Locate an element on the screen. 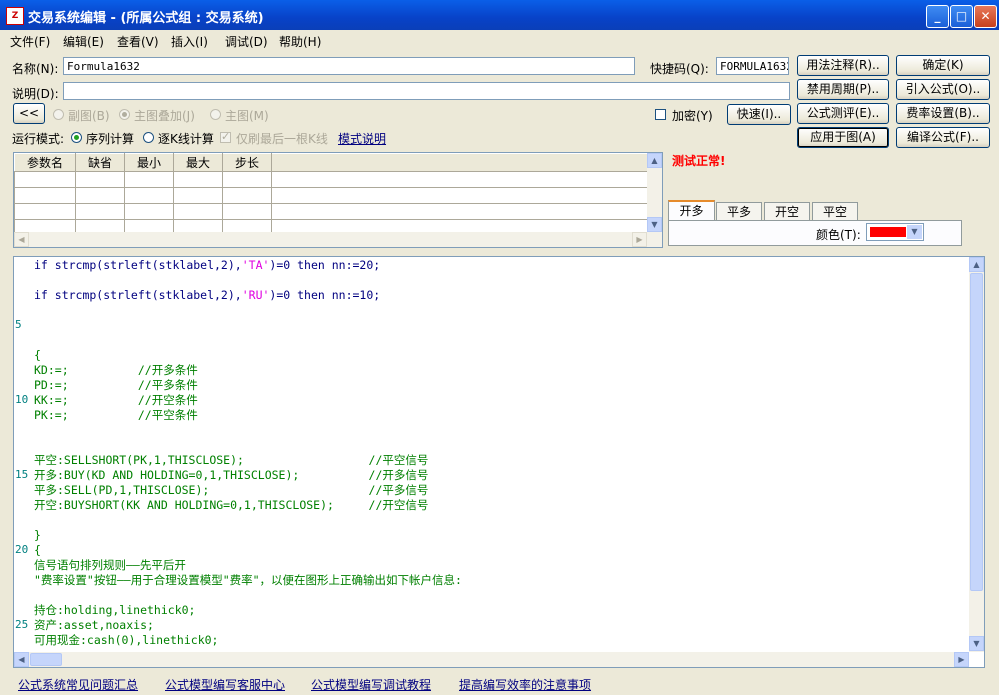 The image size is (999, 695). code-line: 信号语句排列规则——先平后开 is located at coordinates (110, 565).